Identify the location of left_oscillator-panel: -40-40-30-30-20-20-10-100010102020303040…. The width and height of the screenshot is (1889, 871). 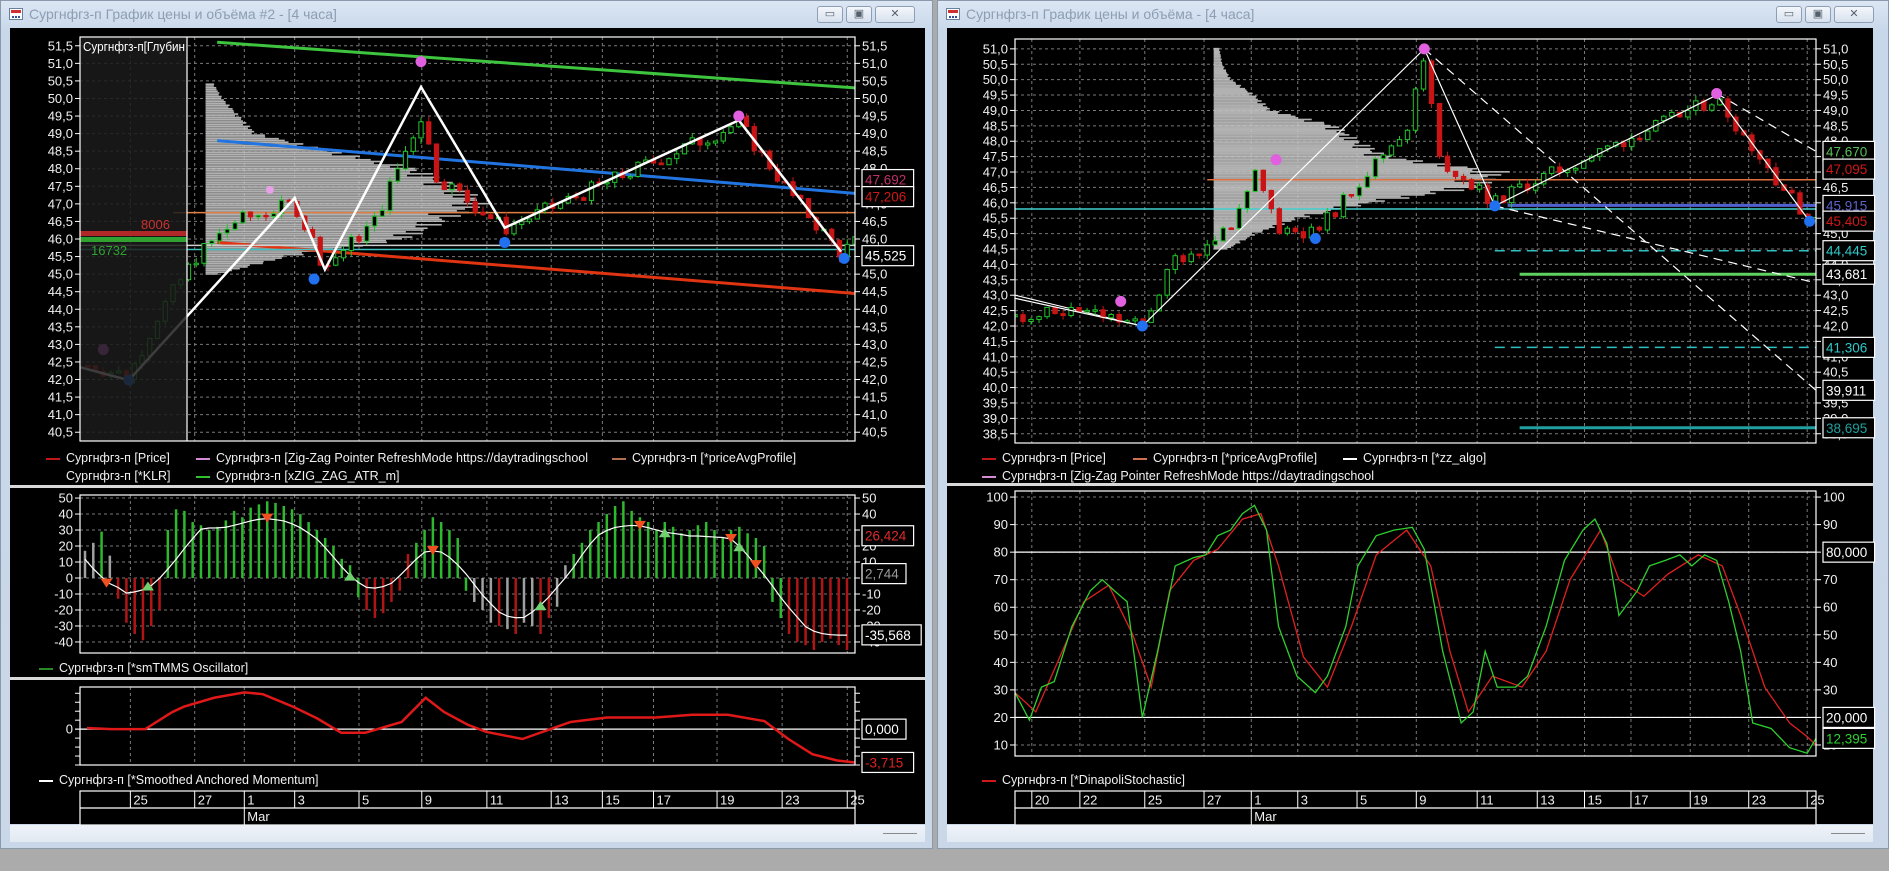
(488, 572).